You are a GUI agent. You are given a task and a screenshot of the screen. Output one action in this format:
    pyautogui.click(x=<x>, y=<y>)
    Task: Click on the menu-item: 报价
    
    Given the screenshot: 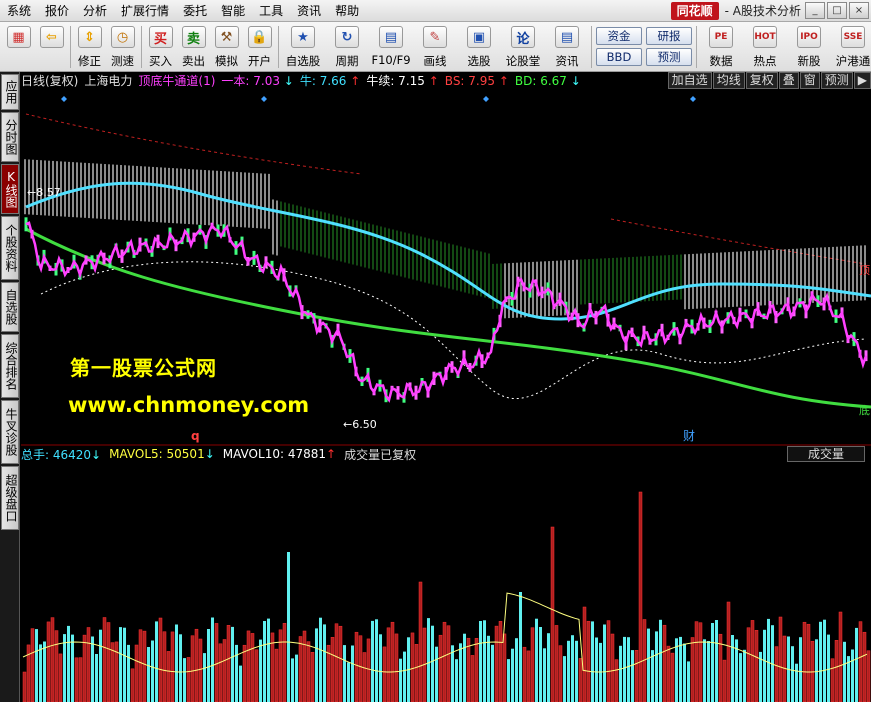 What is the action you would take?
    pyautogui.click(x=57, y=11)
    